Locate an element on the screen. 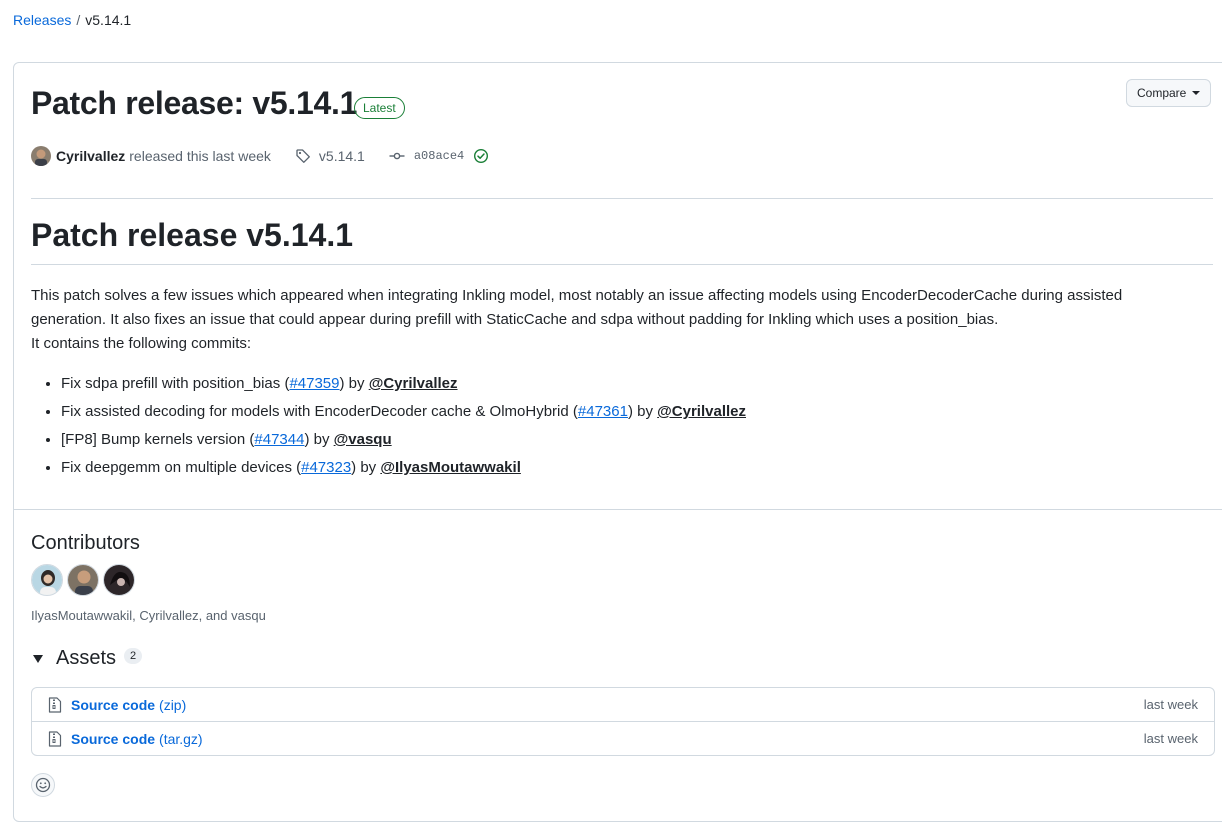 This screenshot has height=822, width=1222. author-avatar is located at coordinates (41, 156).